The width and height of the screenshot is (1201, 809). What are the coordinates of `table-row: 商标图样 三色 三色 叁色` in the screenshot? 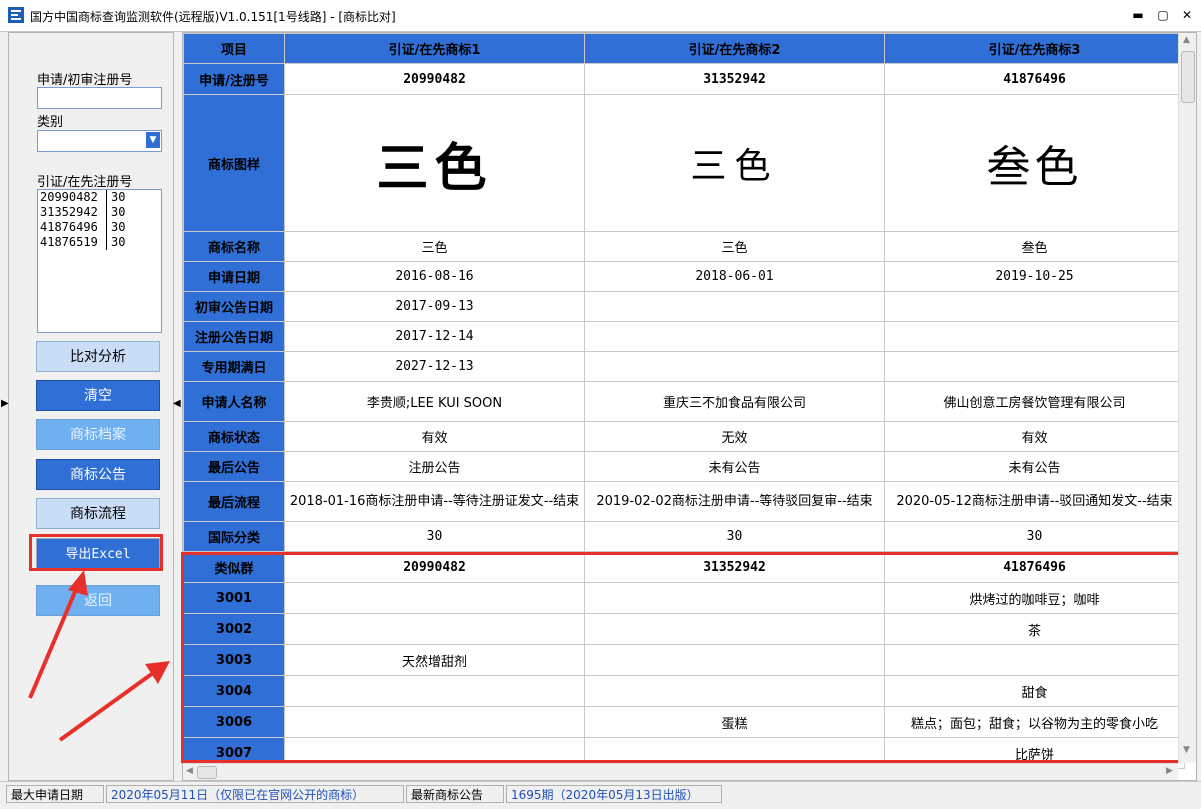 It's located at (684, 163).